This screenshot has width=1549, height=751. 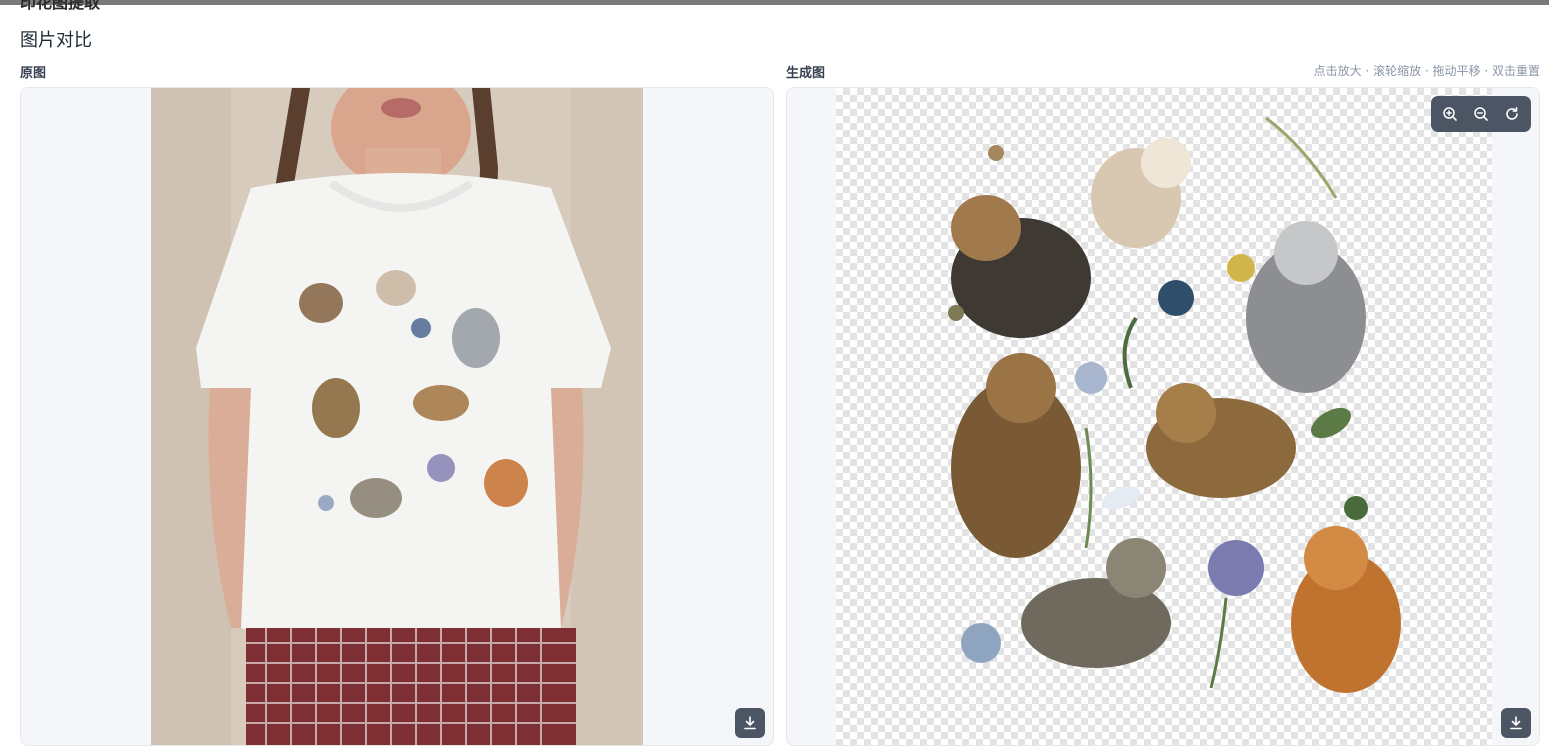 I want to click on zoom-in-button, so click(x=1450, y=114).